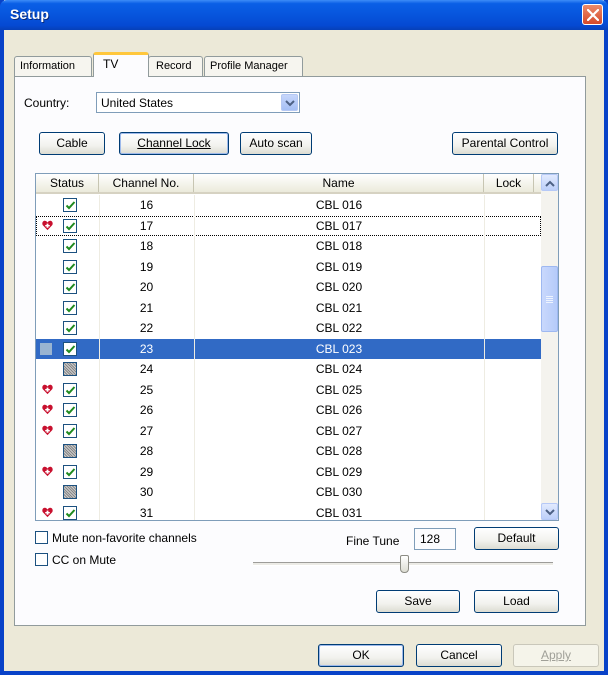 The image size is (608, 675). I want to click on vertical-scrollbar, so click(549, 347).